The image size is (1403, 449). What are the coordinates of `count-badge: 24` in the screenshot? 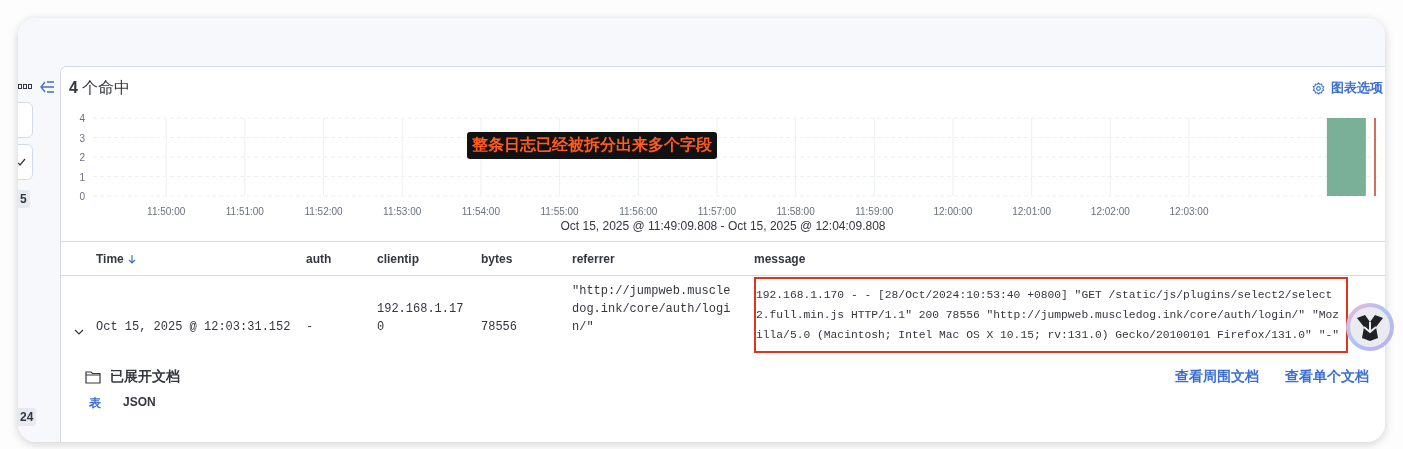 It's located at (27, 417).